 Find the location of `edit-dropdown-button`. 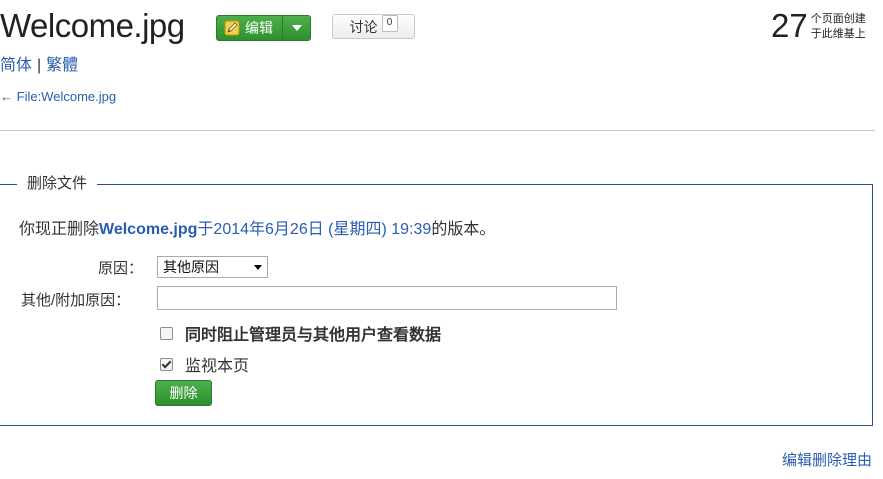

edit-dropdown-button is located at coordinates (296, 28).